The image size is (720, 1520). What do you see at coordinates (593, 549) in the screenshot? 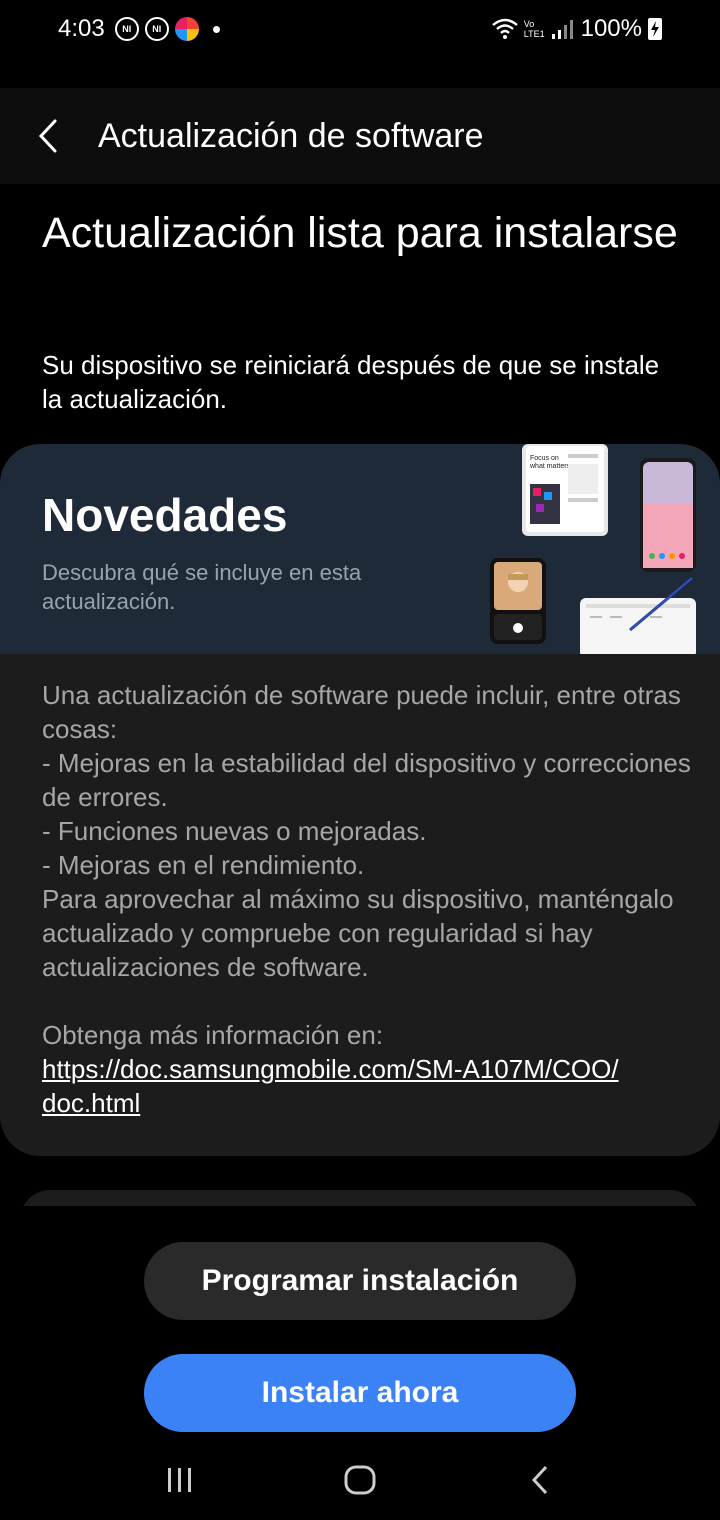
I see `devices-illustration: Focus on what matters` at bounding box center [593, 549].